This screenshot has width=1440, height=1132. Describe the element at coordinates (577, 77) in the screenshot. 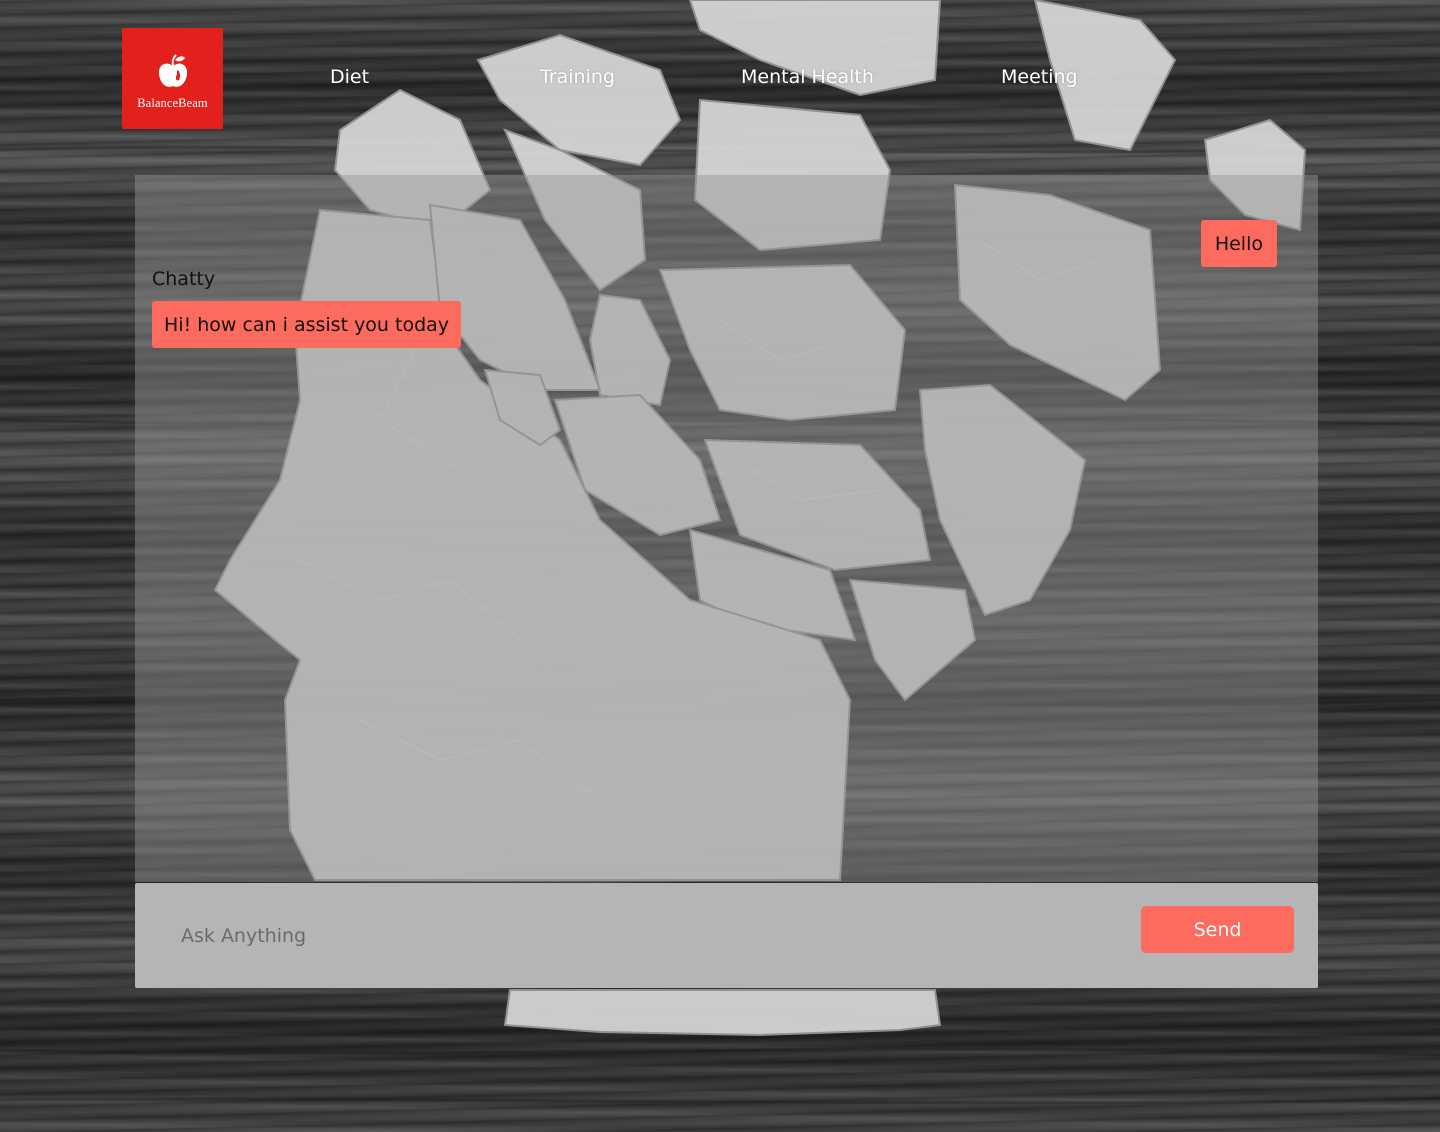

I see `nav-item-training: Training` at that location.